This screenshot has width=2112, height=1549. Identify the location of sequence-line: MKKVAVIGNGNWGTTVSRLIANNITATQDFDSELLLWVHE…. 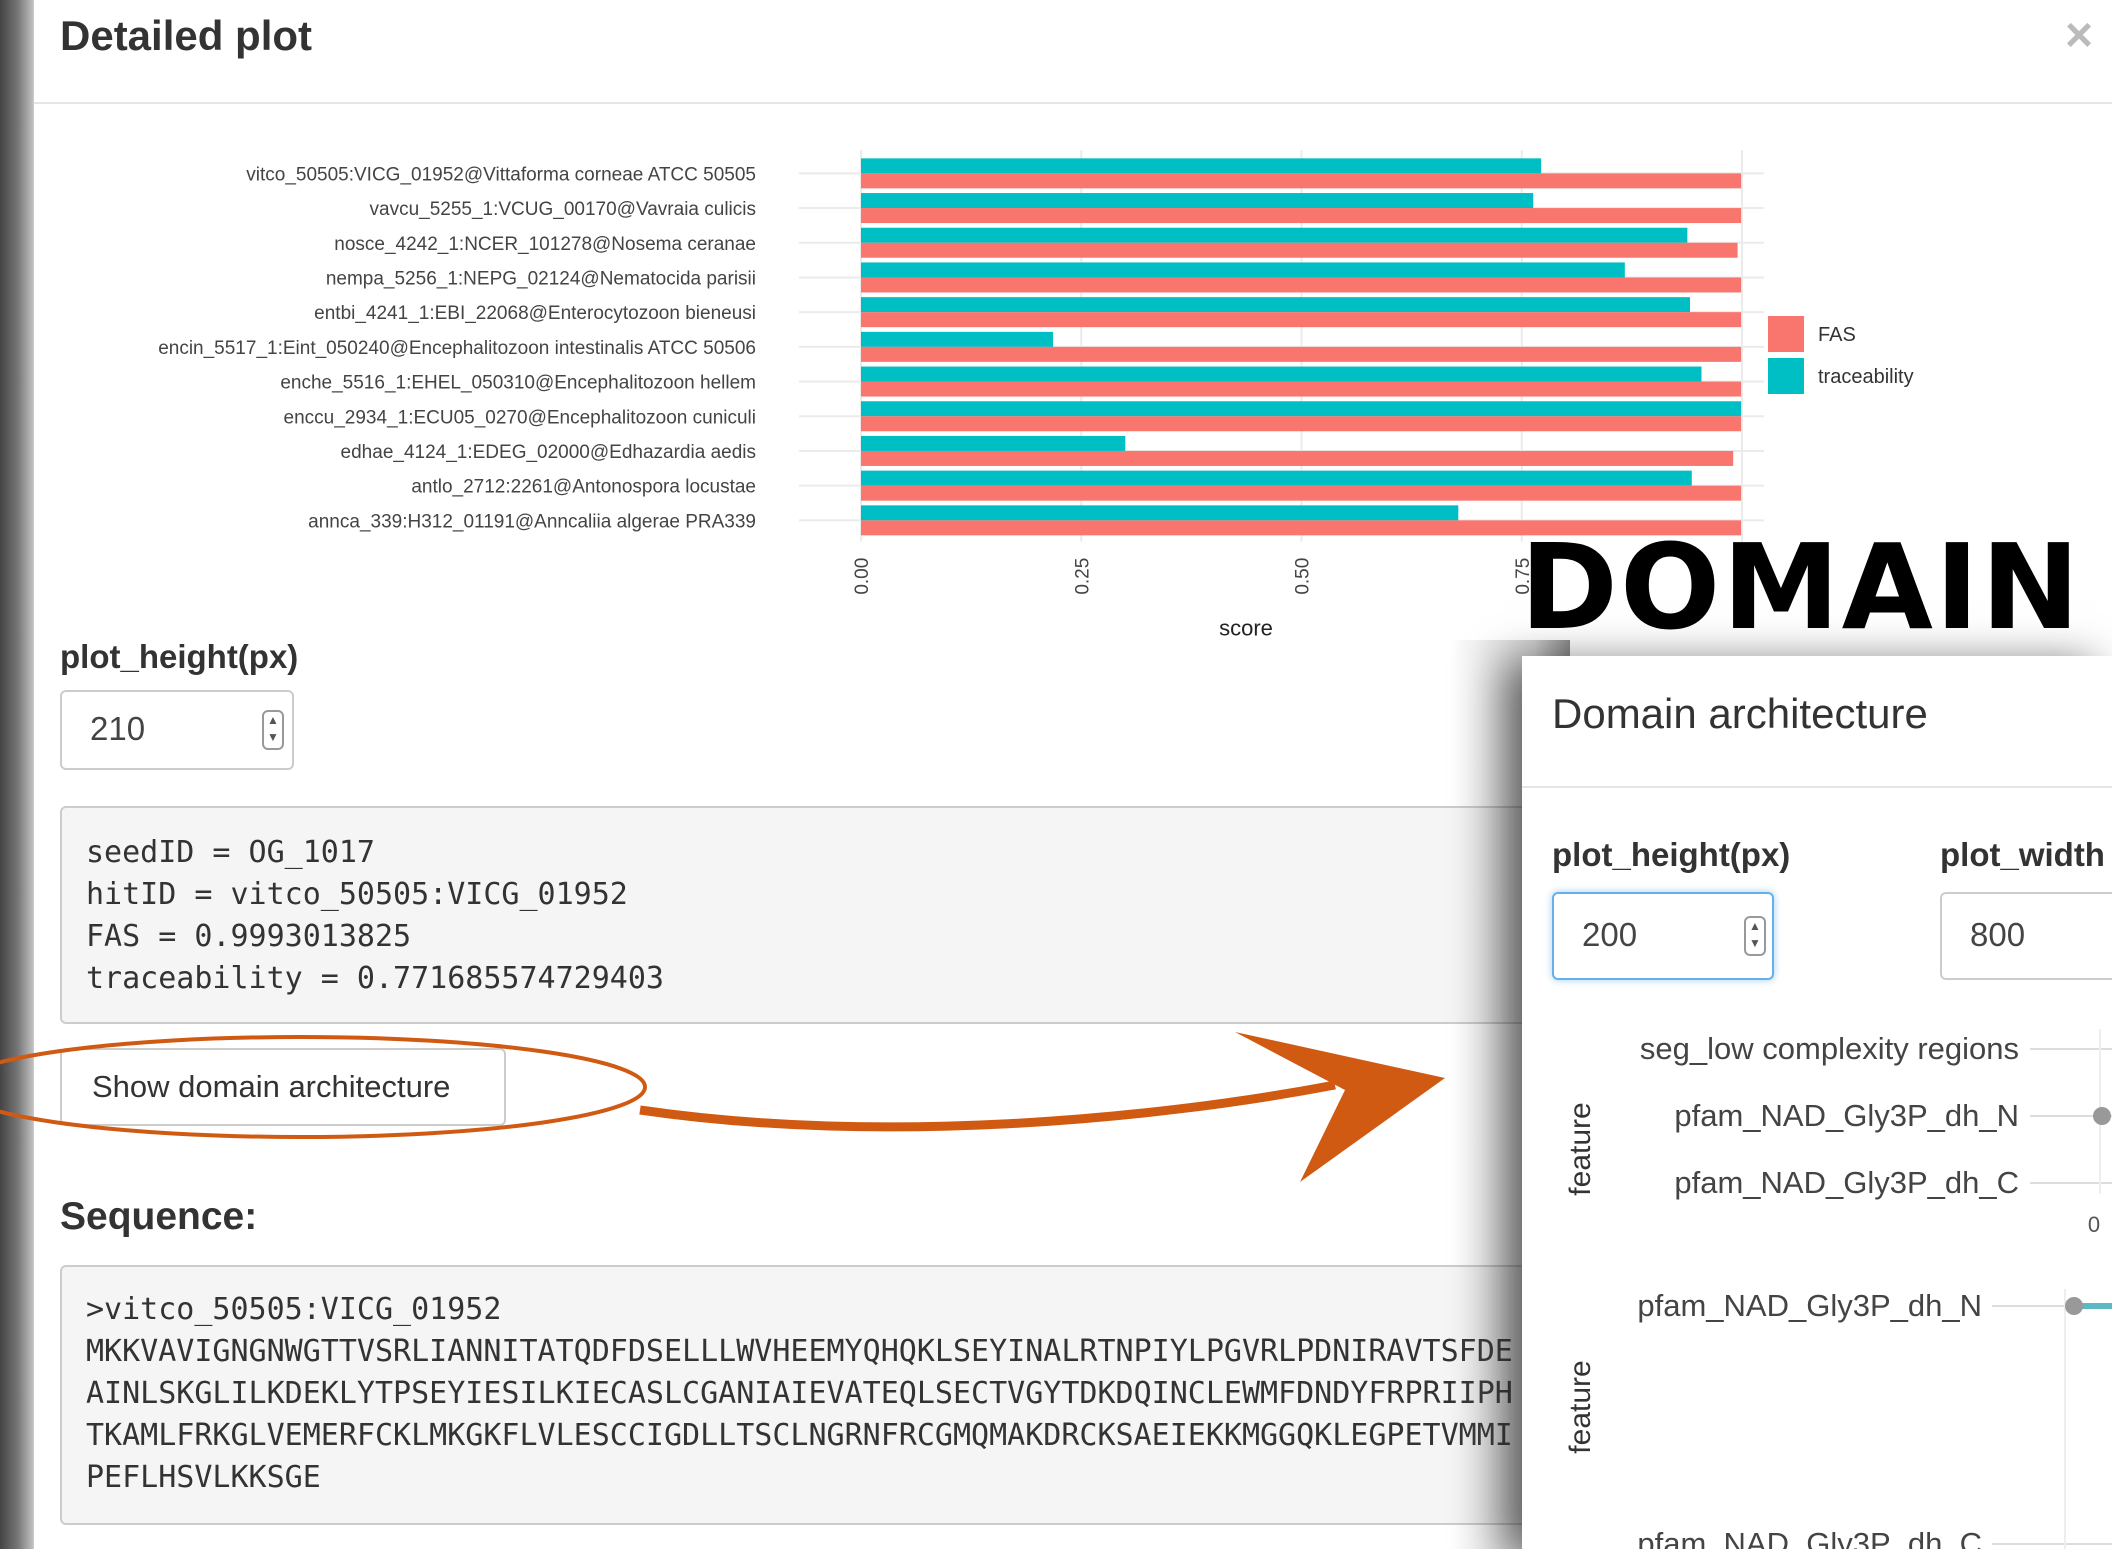
(799, 1351).